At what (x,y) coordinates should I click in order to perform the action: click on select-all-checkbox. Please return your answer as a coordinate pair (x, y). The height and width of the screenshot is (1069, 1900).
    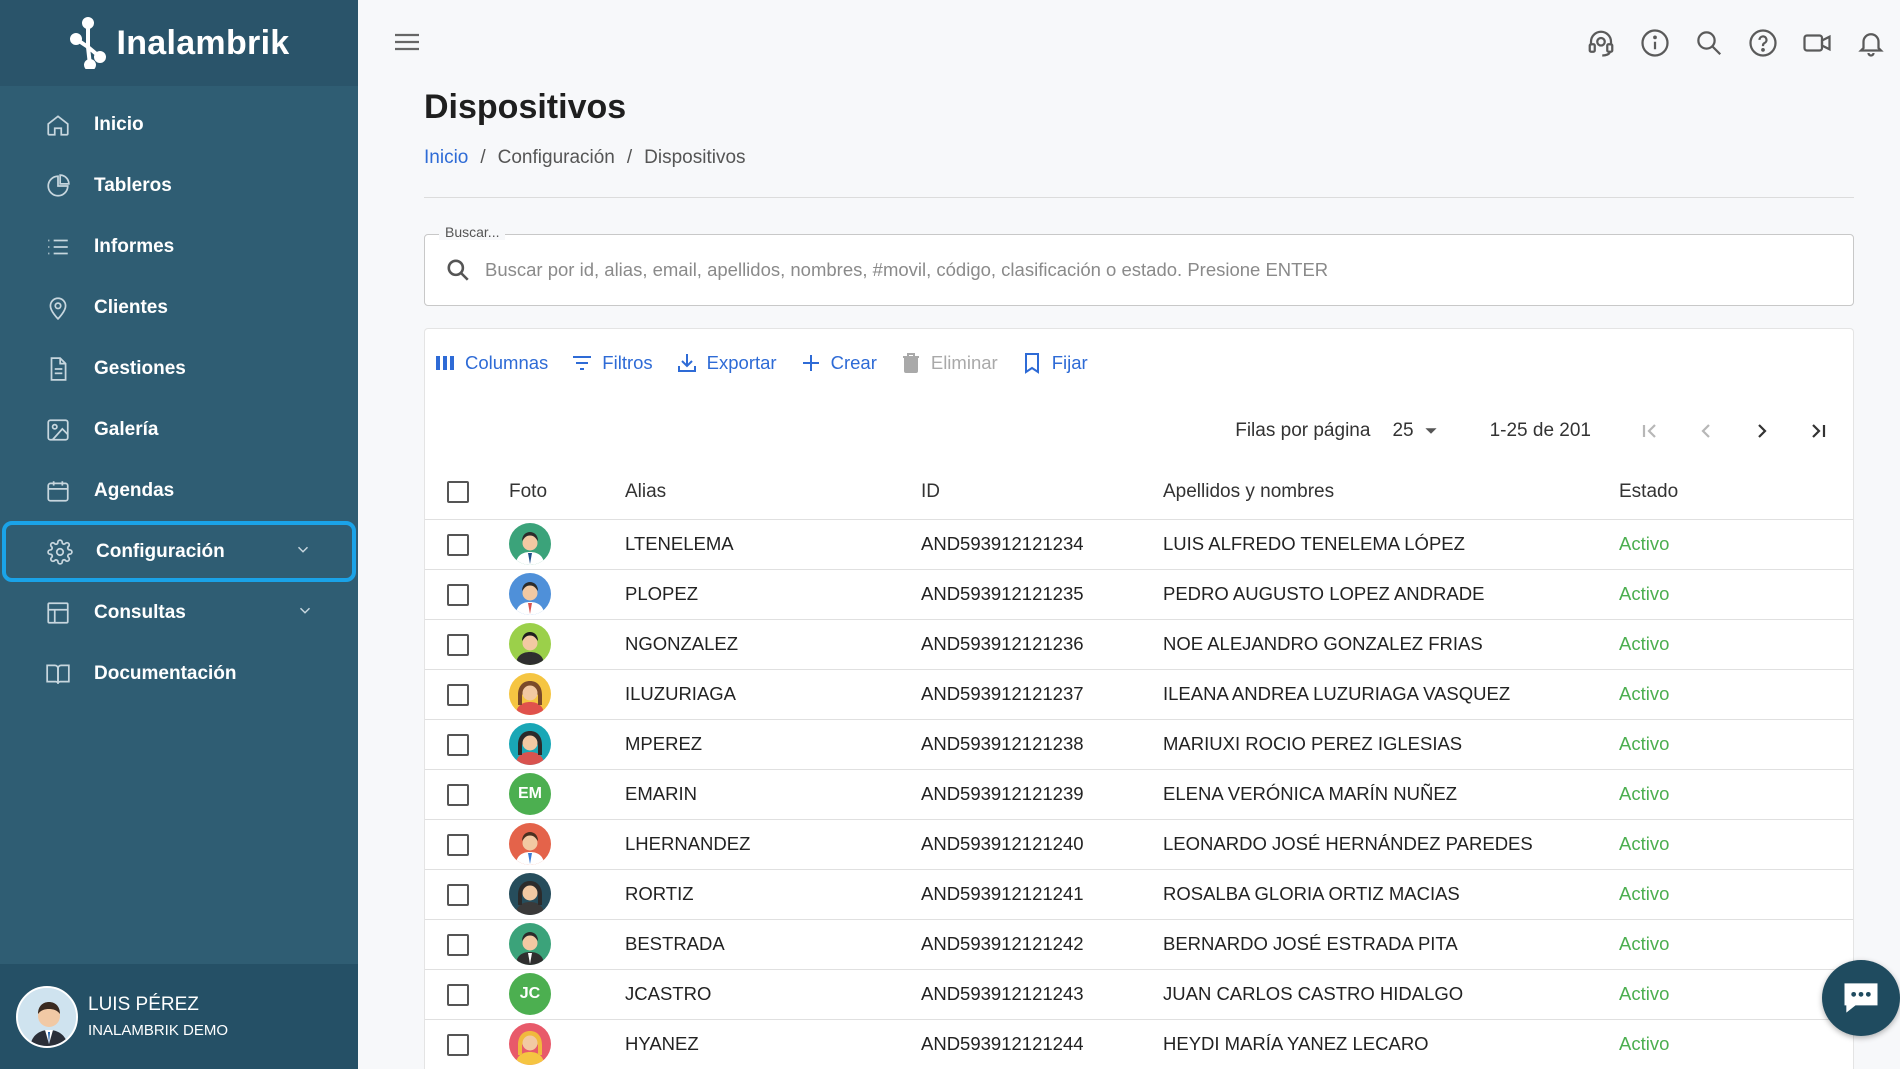
    Looking at the image, I should click on (458, 491).